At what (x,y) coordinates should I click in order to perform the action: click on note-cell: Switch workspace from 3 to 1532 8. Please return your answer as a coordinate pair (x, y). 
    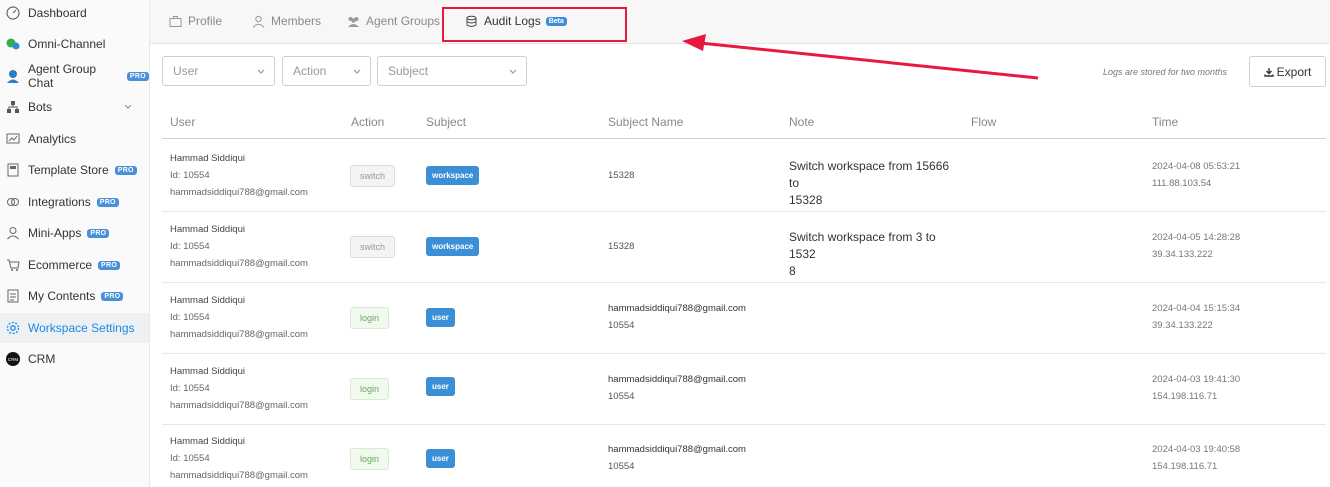
    Looking at the image, I should click on (874, 254).